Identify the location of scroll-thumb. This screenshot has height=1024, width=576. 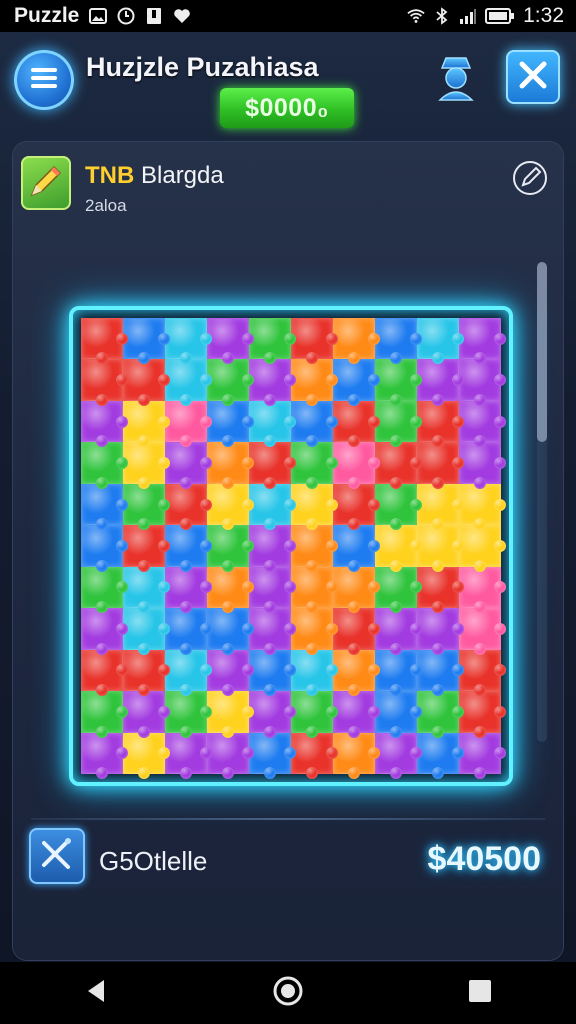
(542, 352).